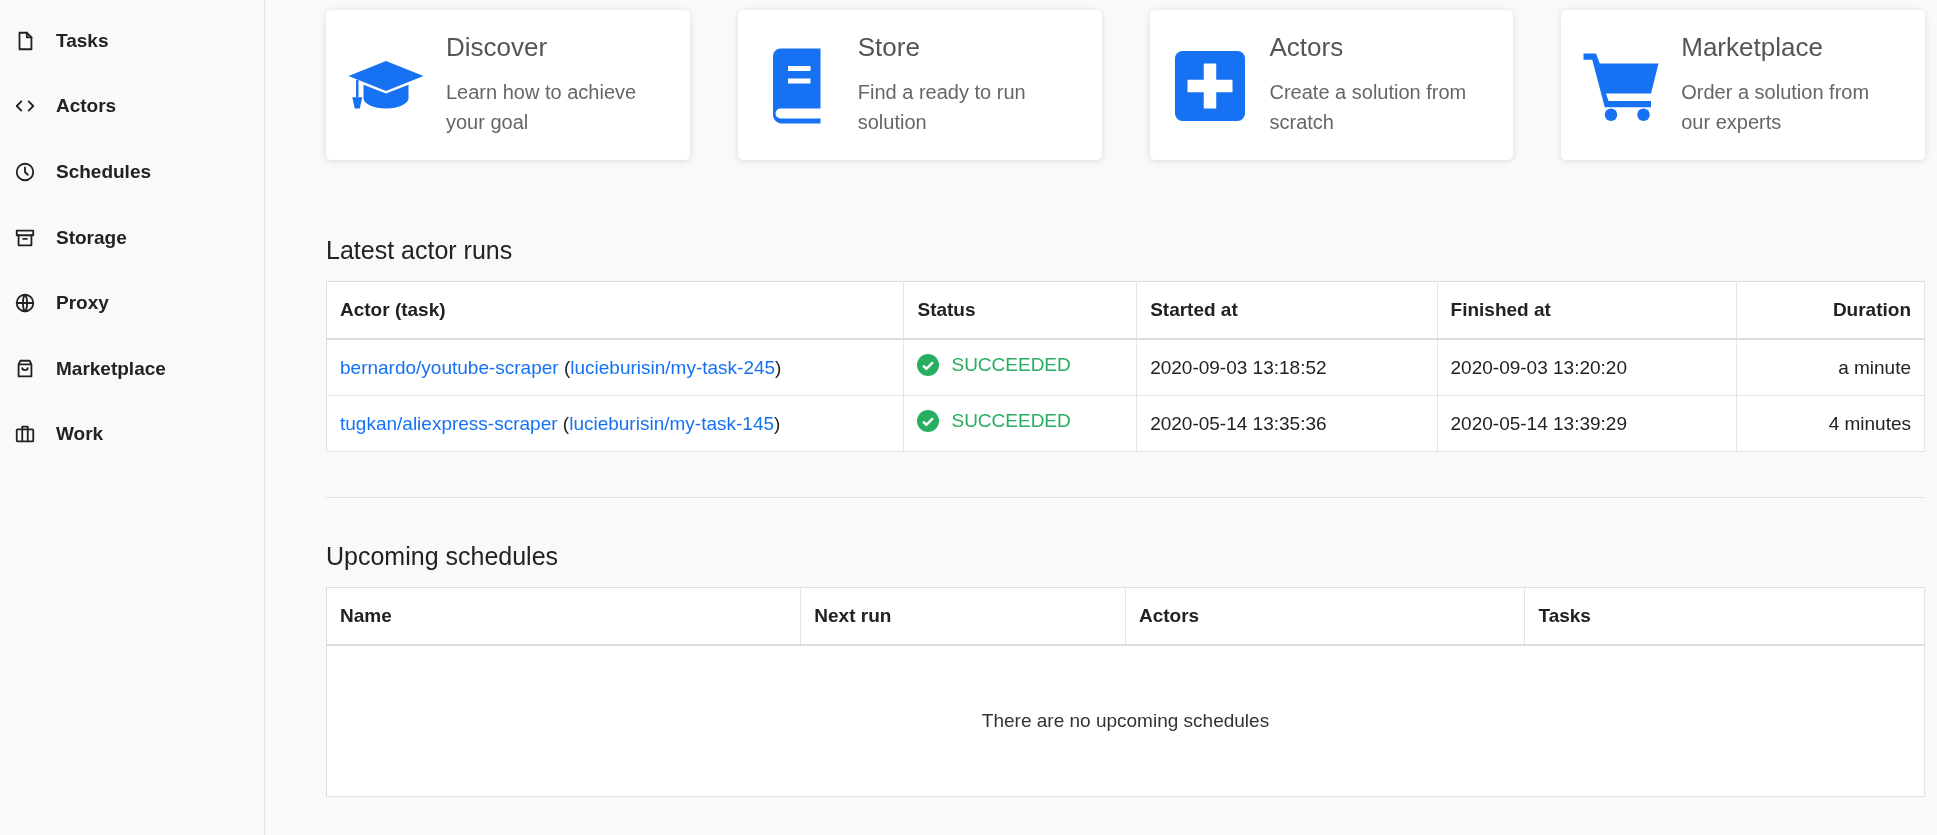 This screenshot has height=835, width=1937. What do you see at coordinates (132, 368) in the screenshot?
I see `sidebar-item: Marketplace` at bounding box center [132, 368].